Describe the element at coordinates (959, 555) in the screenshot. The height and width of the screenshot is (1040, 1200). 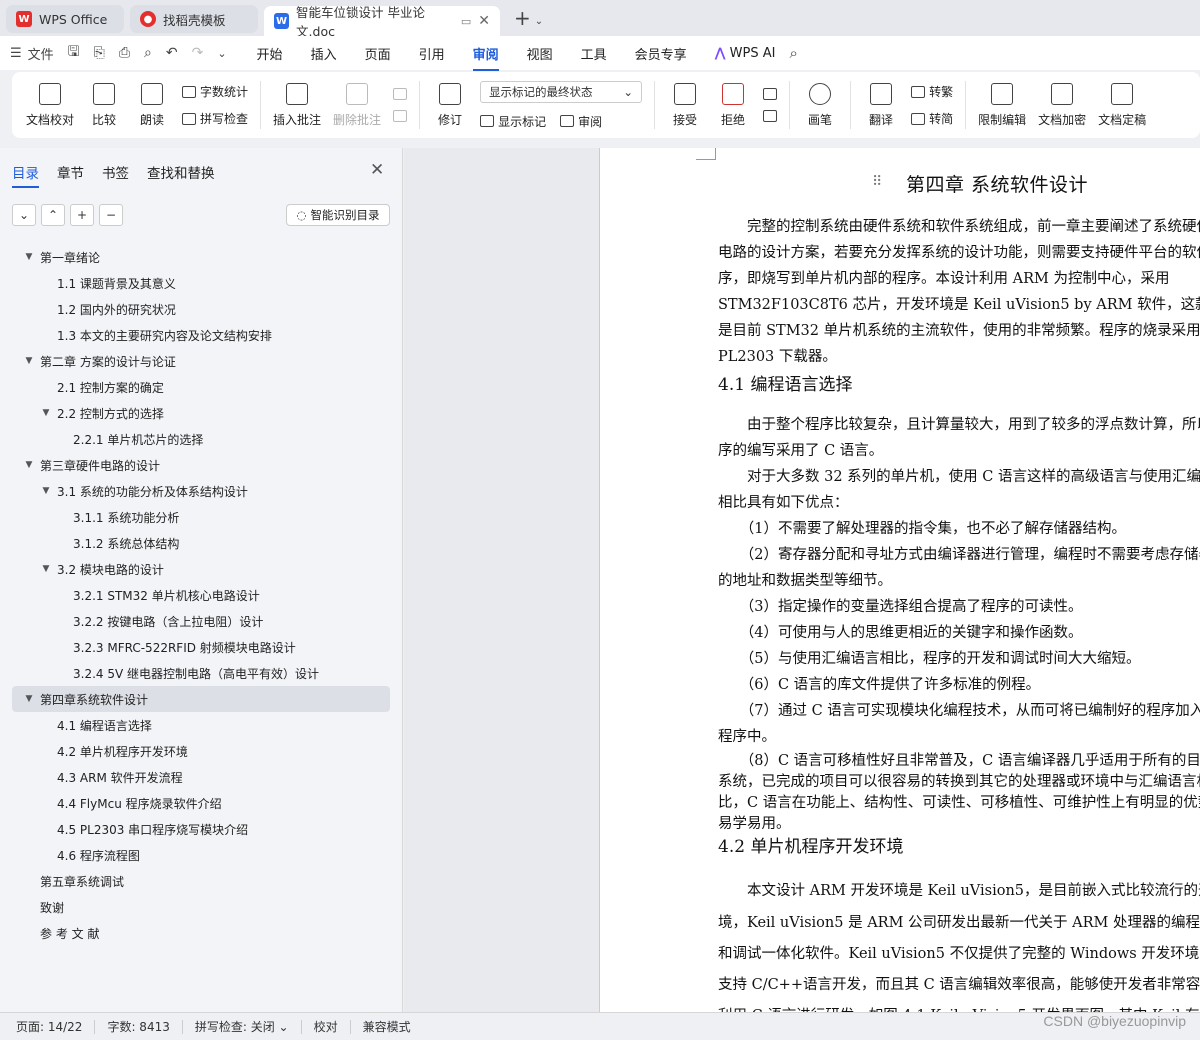
I see `document-line: （2）寄存器分配和寻址方式由编译器进行管理，编程时不需要考虑存储器` at that location.